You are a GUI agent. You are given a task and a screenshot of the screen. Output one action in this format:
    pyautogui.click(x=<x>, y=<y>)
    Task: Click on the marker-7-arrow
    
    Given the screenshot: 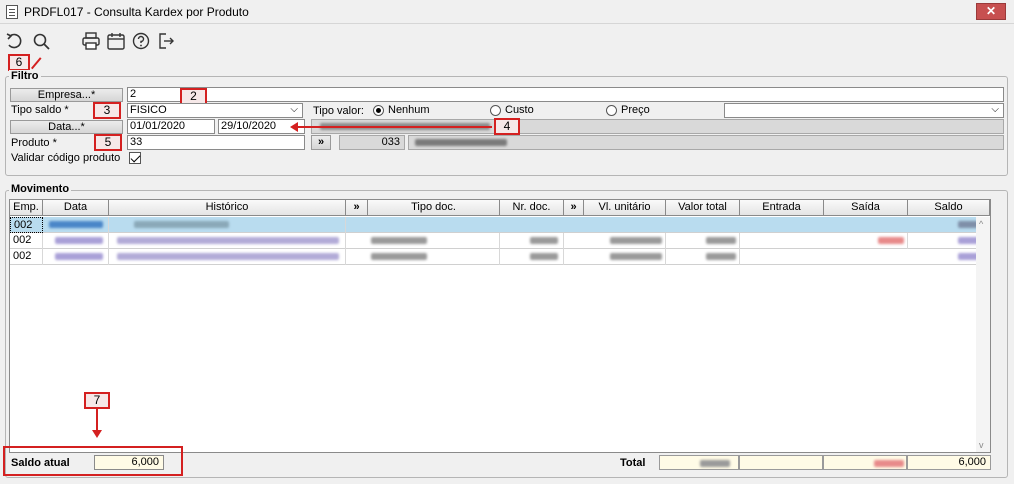 What is the action you would take?
    pyautogui.click(x=97, y=420)
    